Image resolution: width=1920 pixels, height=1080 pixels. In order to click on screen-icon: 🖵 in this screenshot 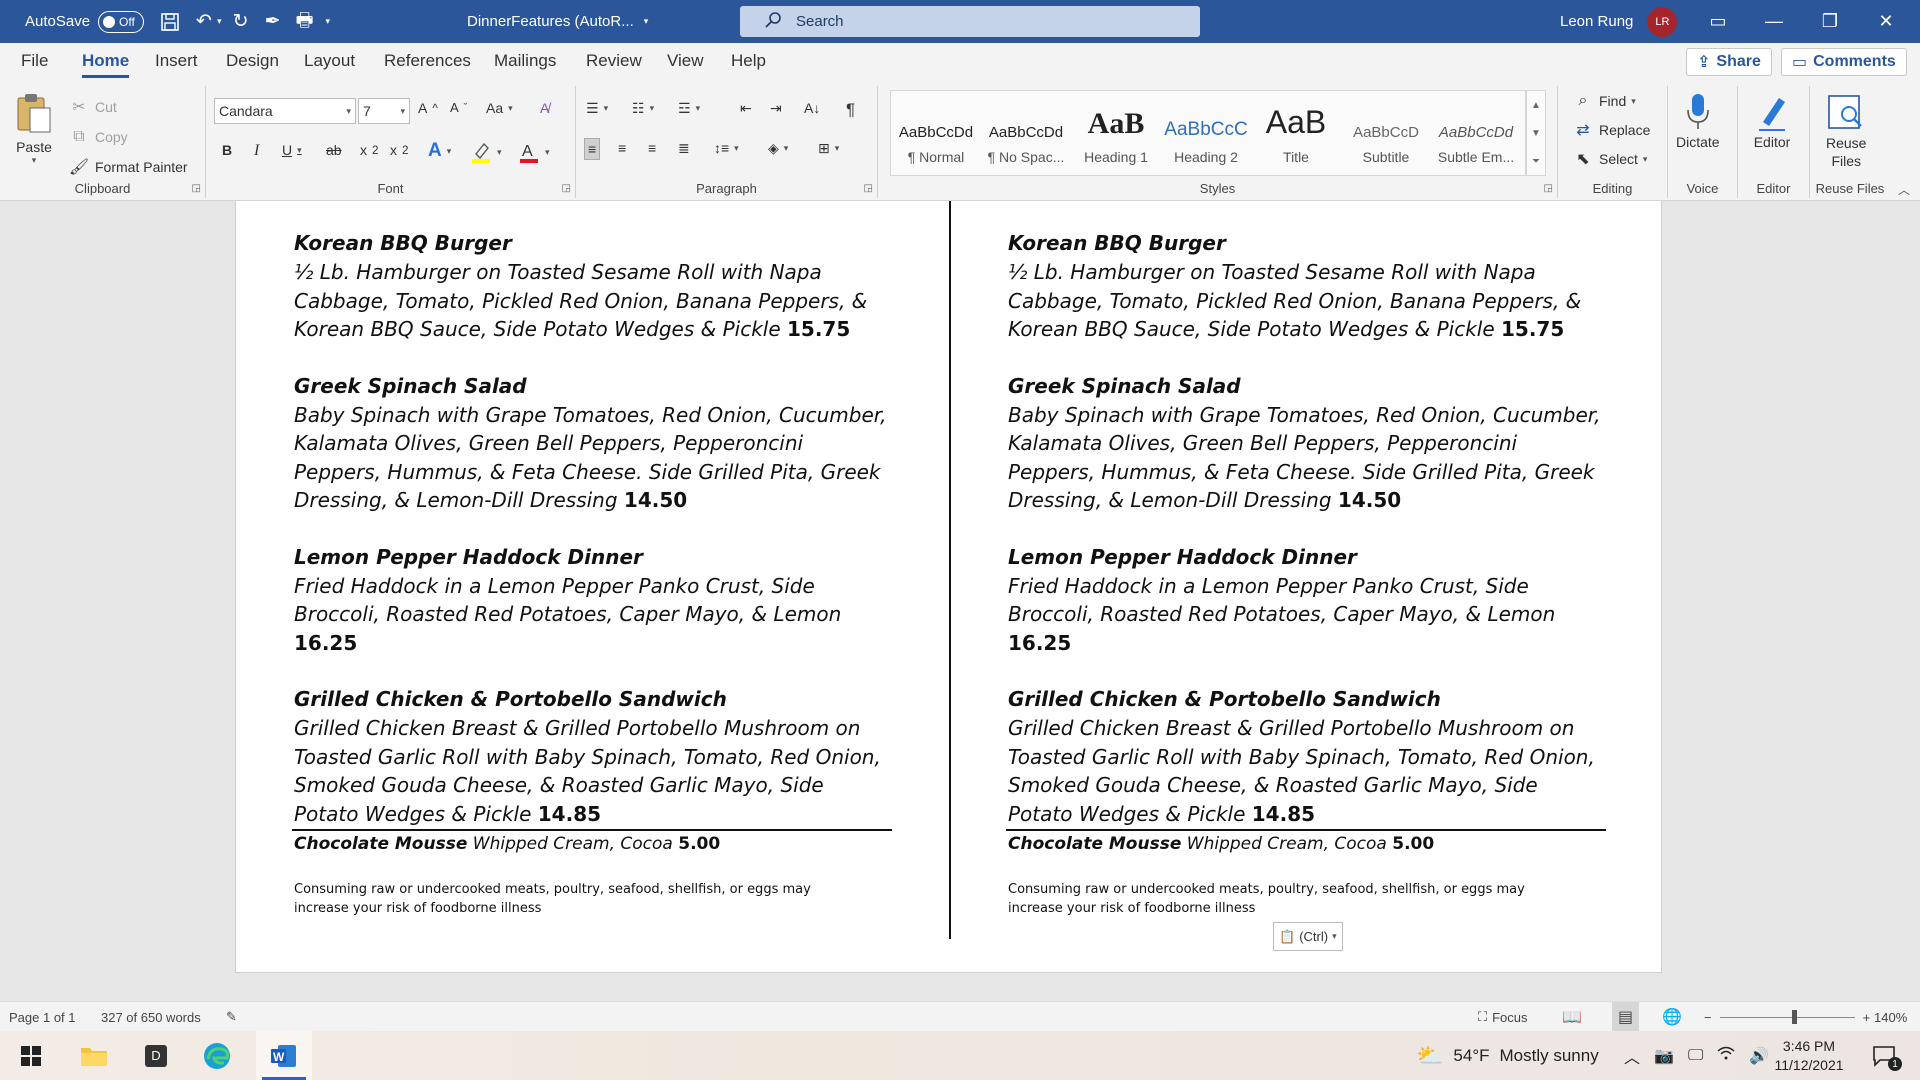, I will do `click(1695, 1056)`.